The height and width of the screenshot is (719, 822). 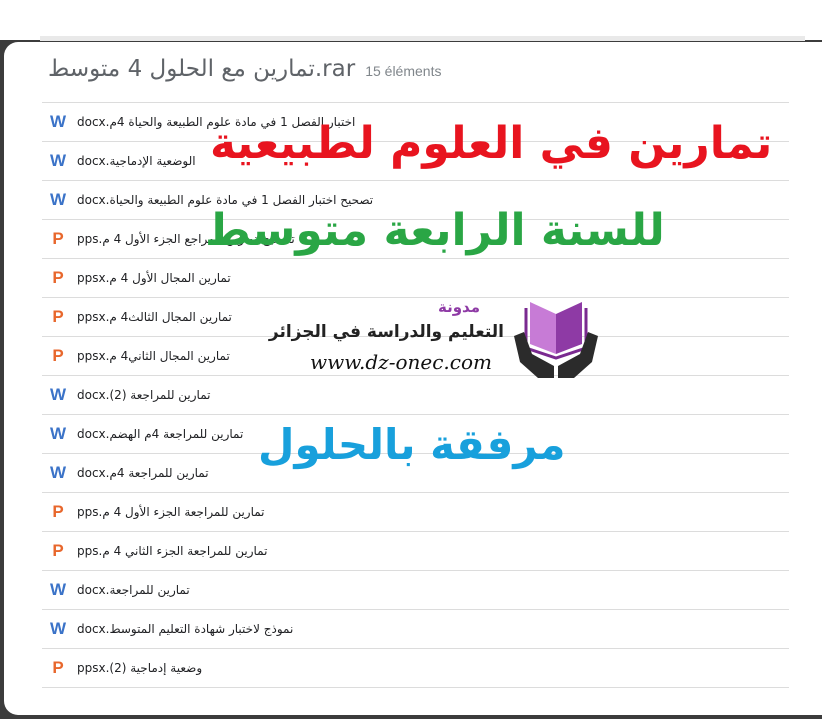 I want to click on logo-main-text: التعليم والدراسة في الجزائر, so click(x=386, y=332).